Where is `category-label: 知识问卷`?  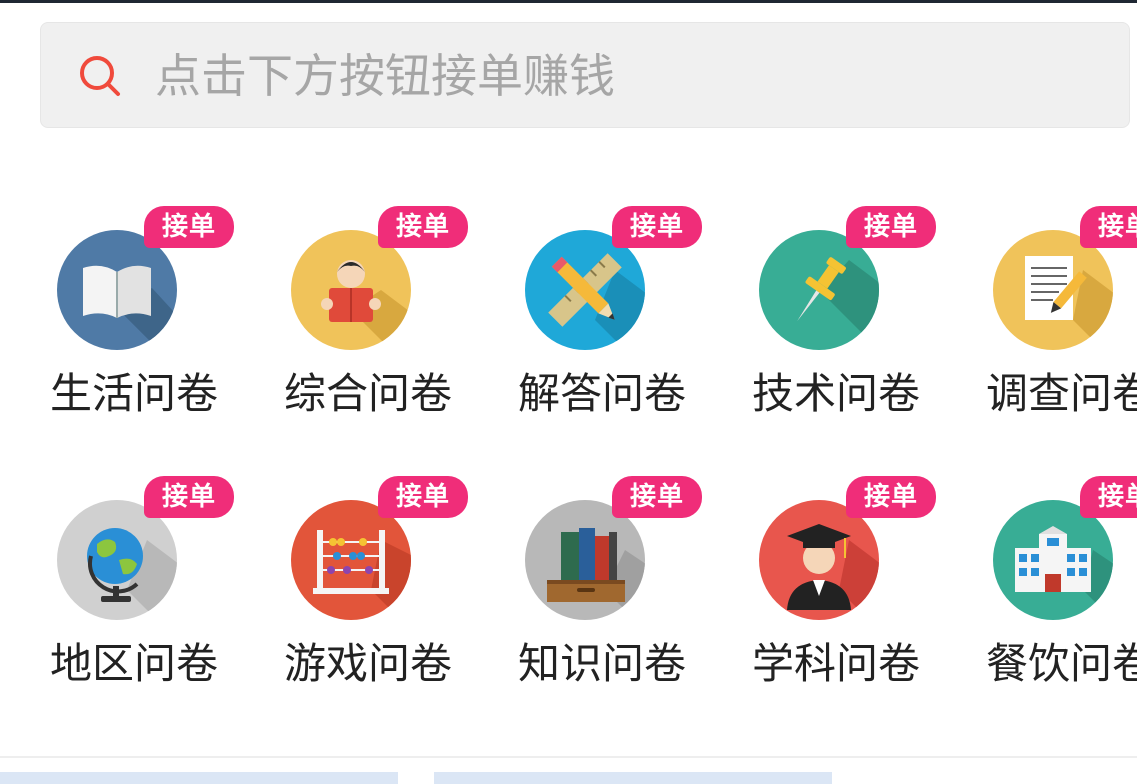
category-label: 知识问卷 is located at coordinates (601, 663).